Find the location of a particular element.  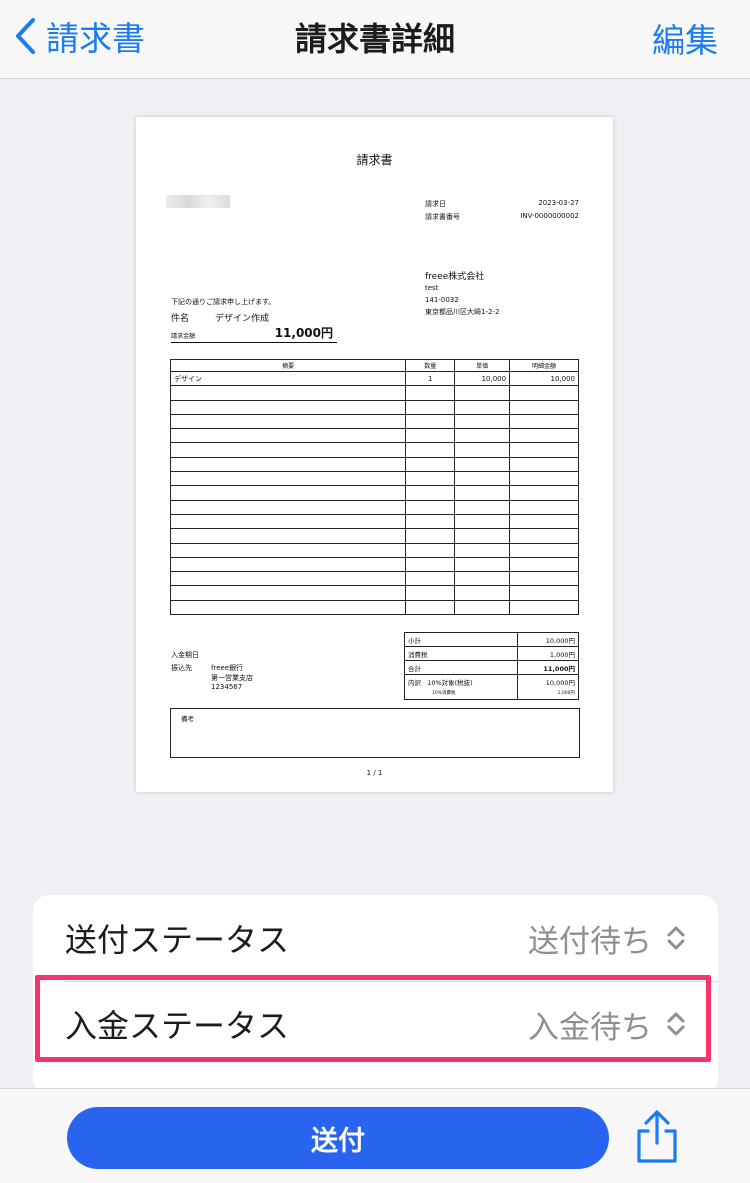

col-header-unit-price: 単価 is located at coordinates (482, 365).